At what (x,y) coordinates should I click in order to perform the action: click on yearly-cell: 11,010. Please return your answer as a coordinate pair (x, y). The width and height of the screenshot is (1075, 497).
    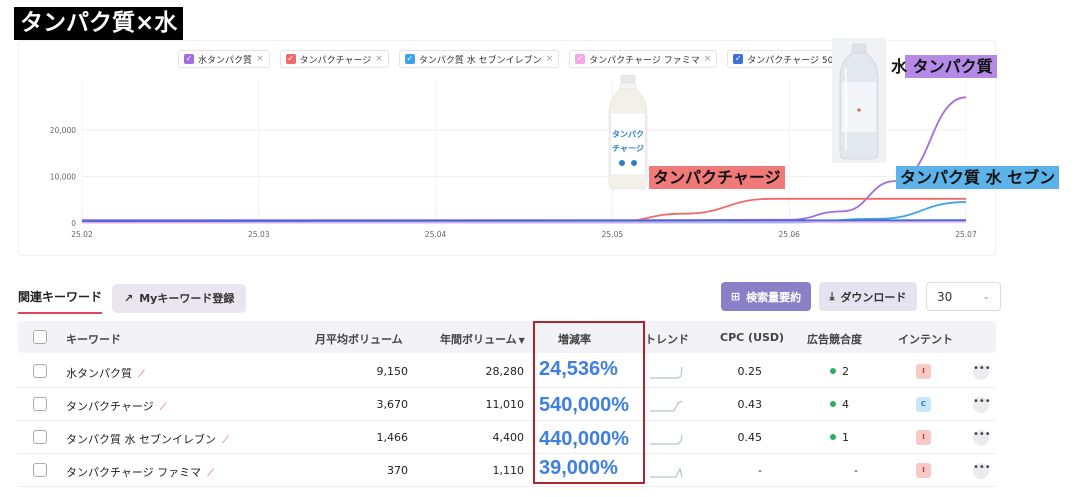
    Looking at the image, I should click on (505, 404).